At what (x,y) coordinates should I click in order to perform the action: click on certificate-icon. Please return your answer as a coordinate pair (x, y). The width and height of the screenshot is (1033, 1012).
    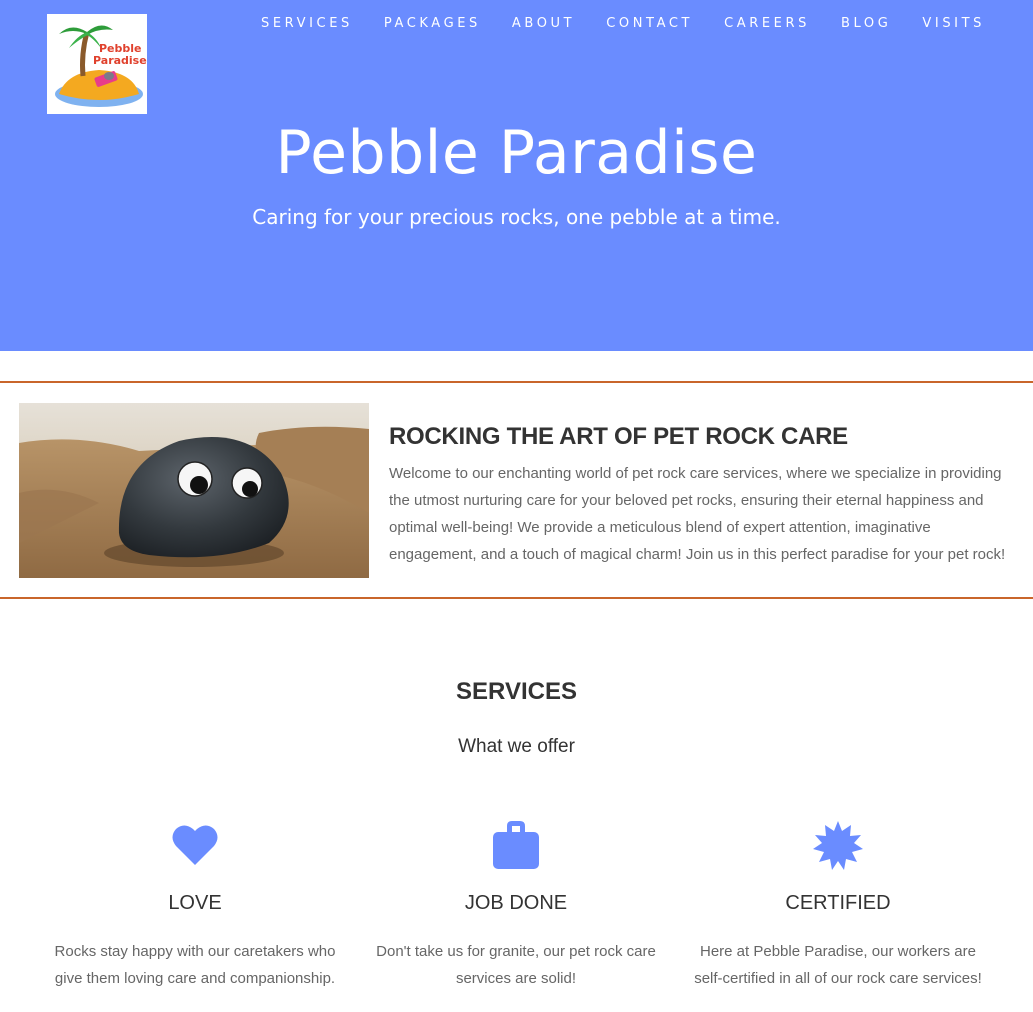
    Looking at the image, I should click on (838, 845).